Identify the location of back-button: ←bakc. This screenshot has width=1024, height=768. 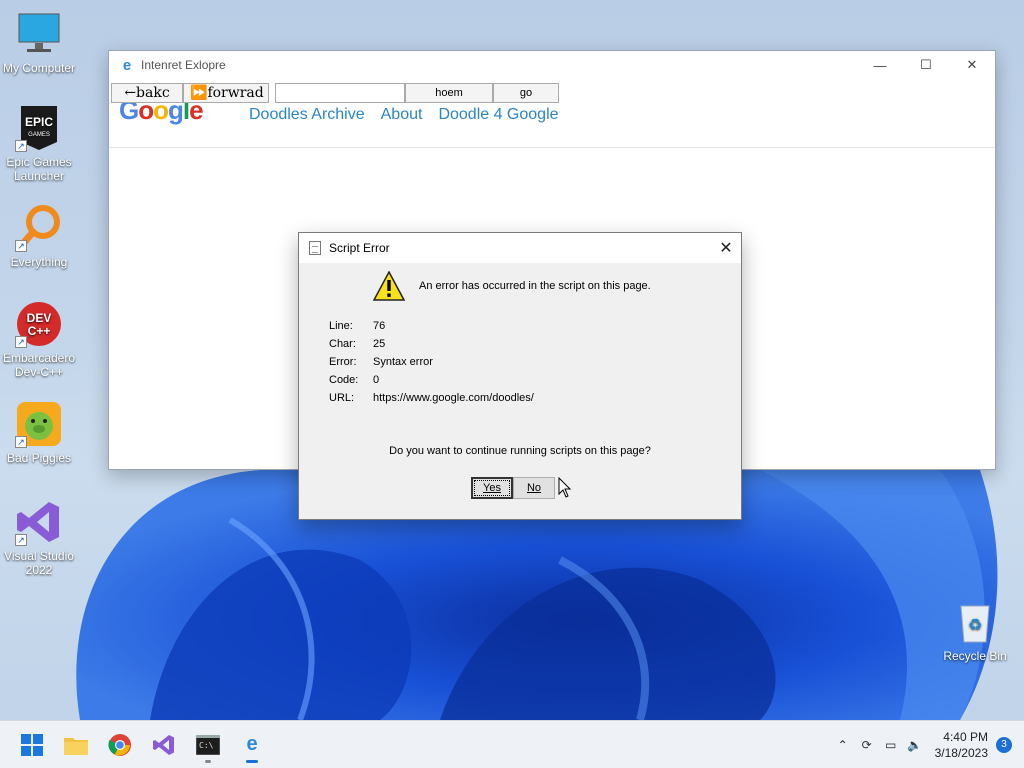
(147, 93).